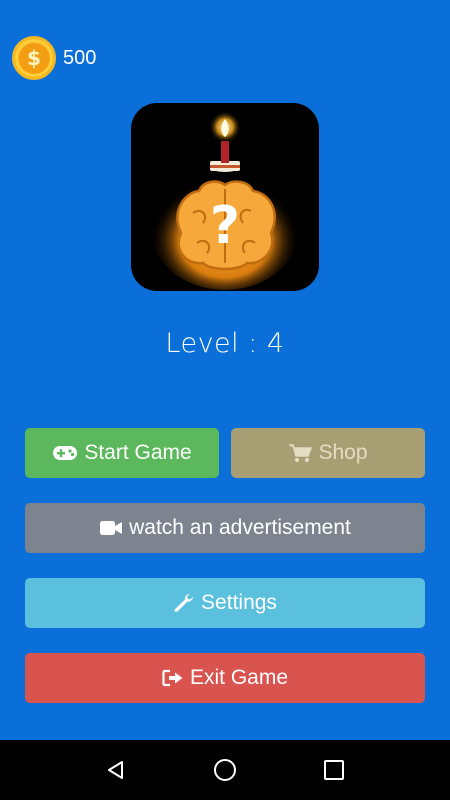 This screenshot has height=800, width=450. I want to click on cart-icon, so click(301, 453).